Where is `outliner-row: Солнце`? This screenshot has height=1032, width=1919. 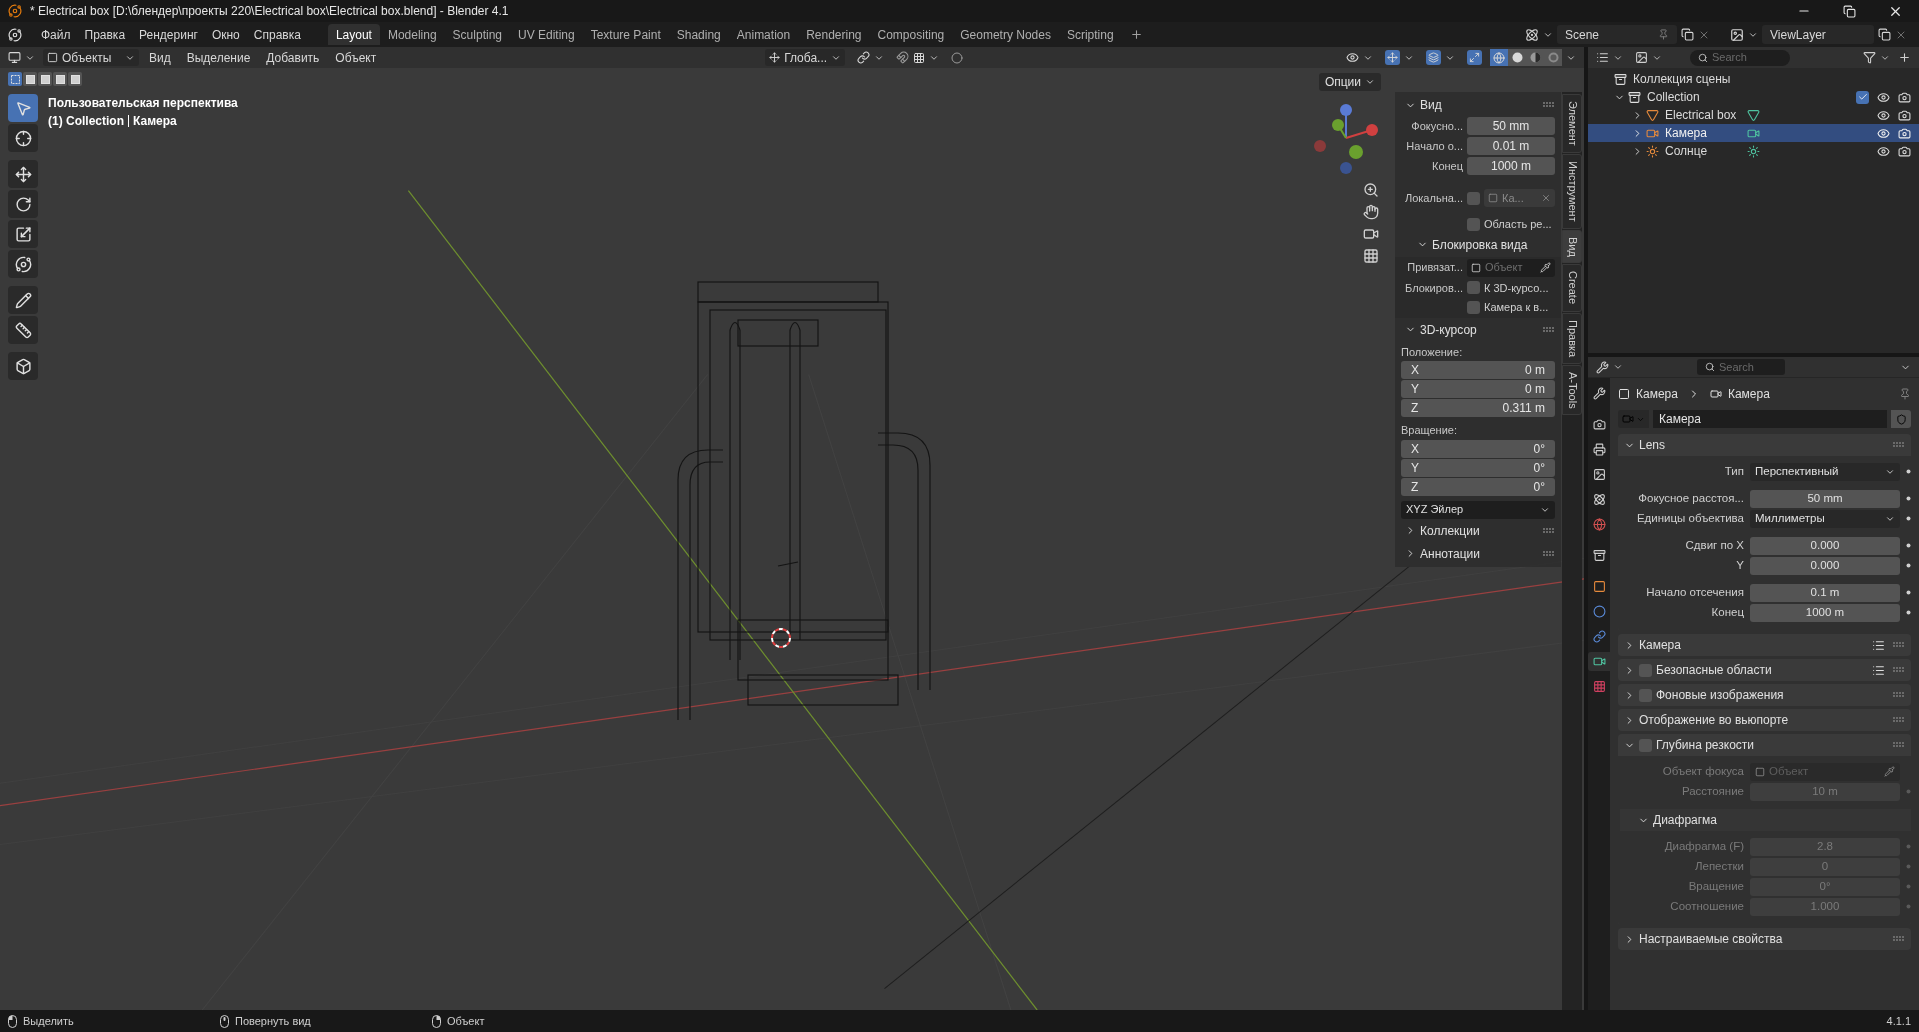 outliner-row: Солнце is located at coordinates (1753, 151).